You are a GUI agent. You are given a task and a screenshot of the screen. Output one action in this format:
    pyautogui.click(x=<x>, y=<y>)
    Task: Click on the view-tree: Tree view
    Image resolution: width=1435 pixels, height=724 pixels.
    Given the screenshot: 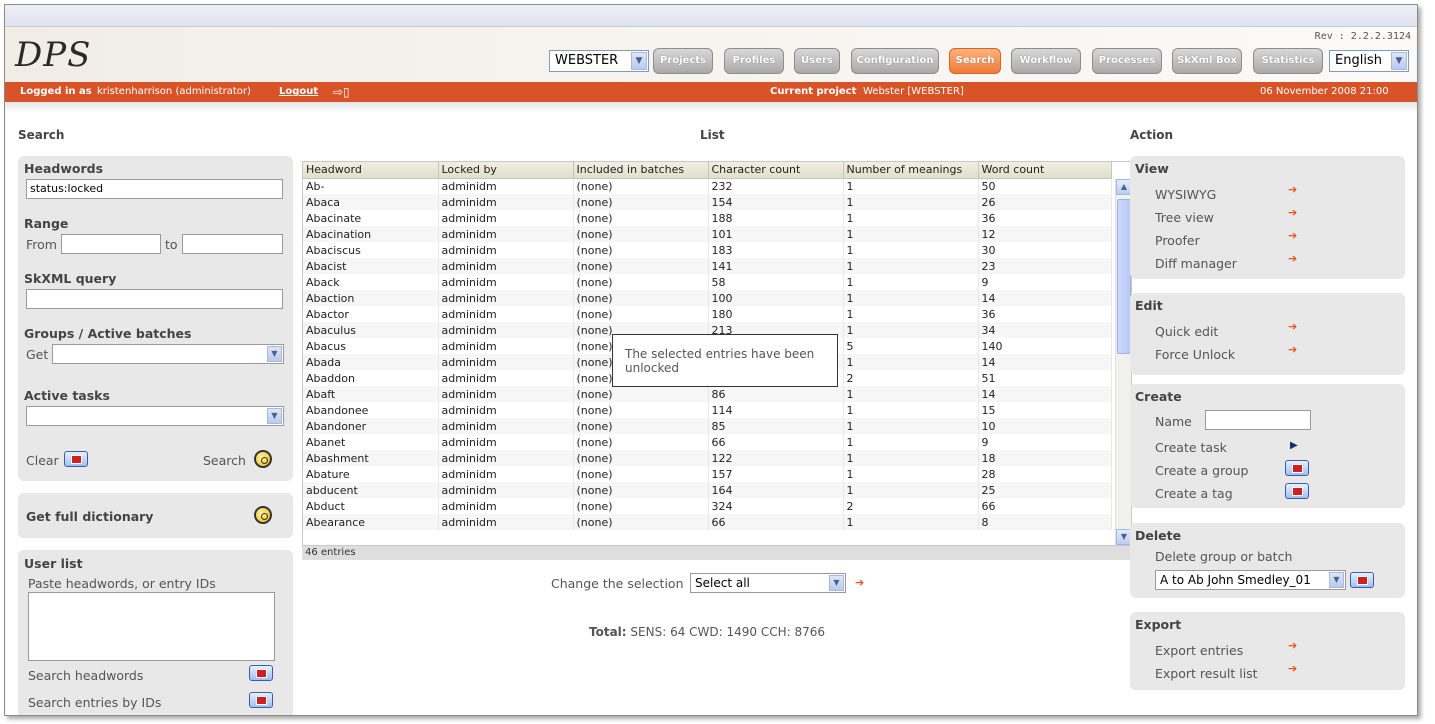 What is the action you would take?
    pyautogui.click(x=1184, y=217)
    